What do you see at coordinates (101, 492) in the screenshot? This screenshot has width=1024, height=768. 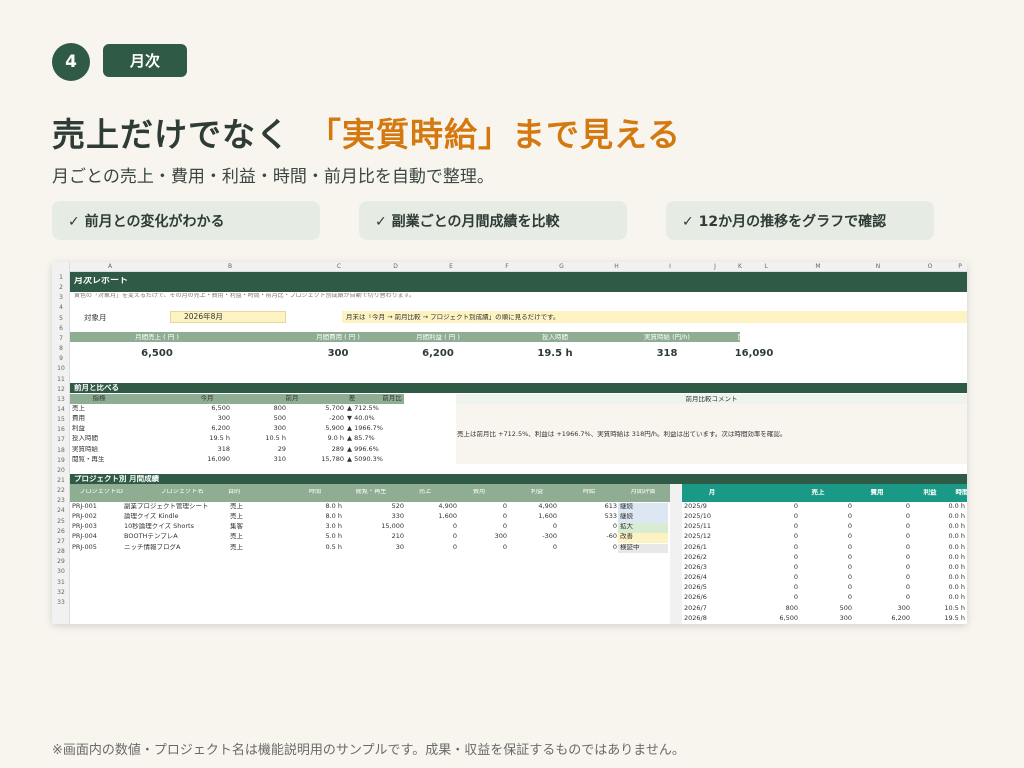 I see `project-header: プロジェクトID` at bounding box center [101, 492].